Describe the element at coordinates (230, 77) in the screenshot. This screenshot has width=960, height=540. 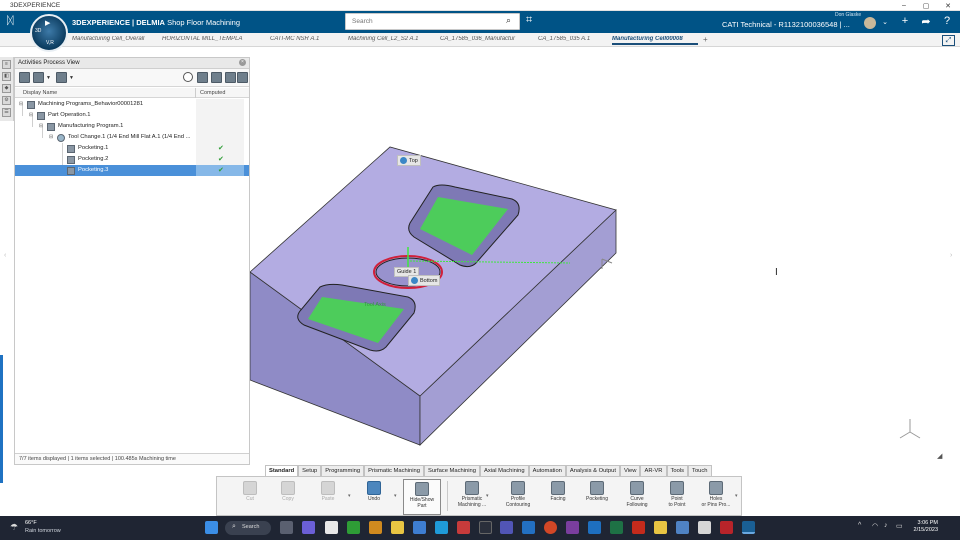
I see `options-icon` at that location.